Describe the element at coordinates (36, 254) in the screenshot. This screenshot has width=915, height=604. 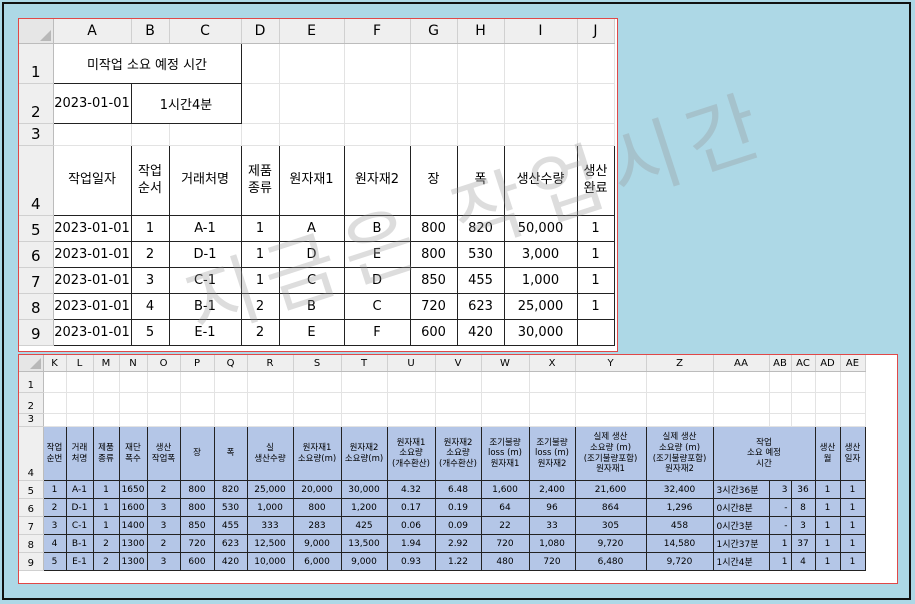
I see `row-header: 6` at that location.